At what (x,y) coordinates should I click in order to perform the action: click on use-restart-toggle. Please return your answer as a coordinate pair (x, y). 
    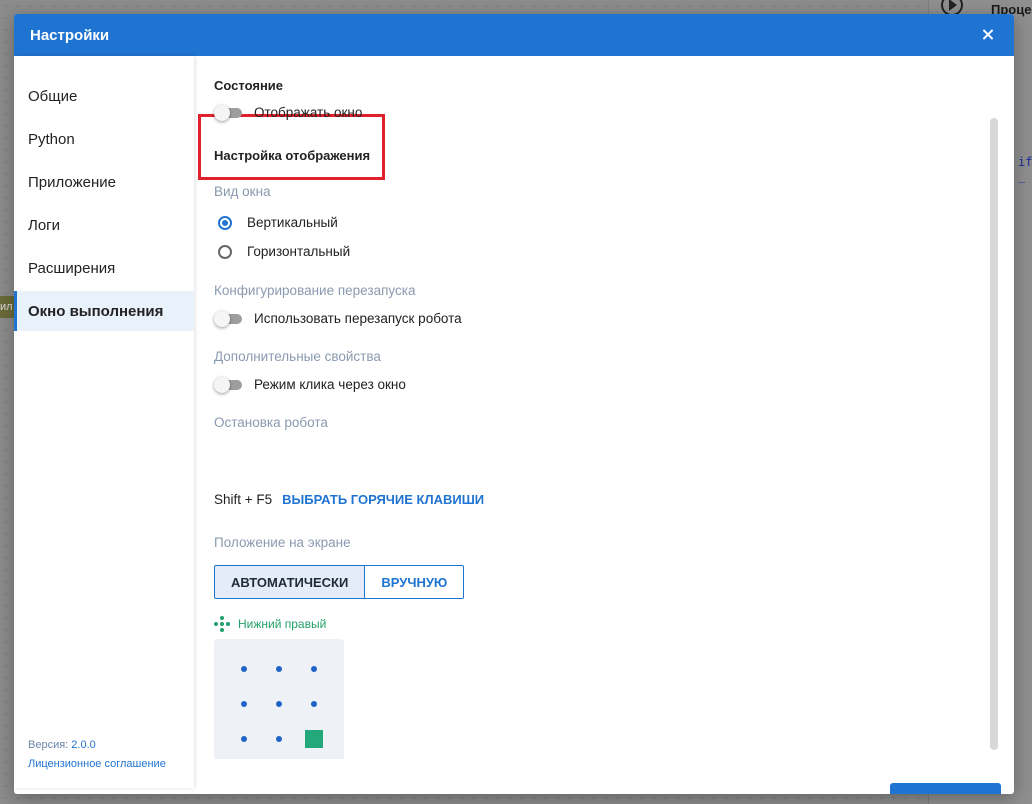
    Looking at the image, I should click on (228, 318).